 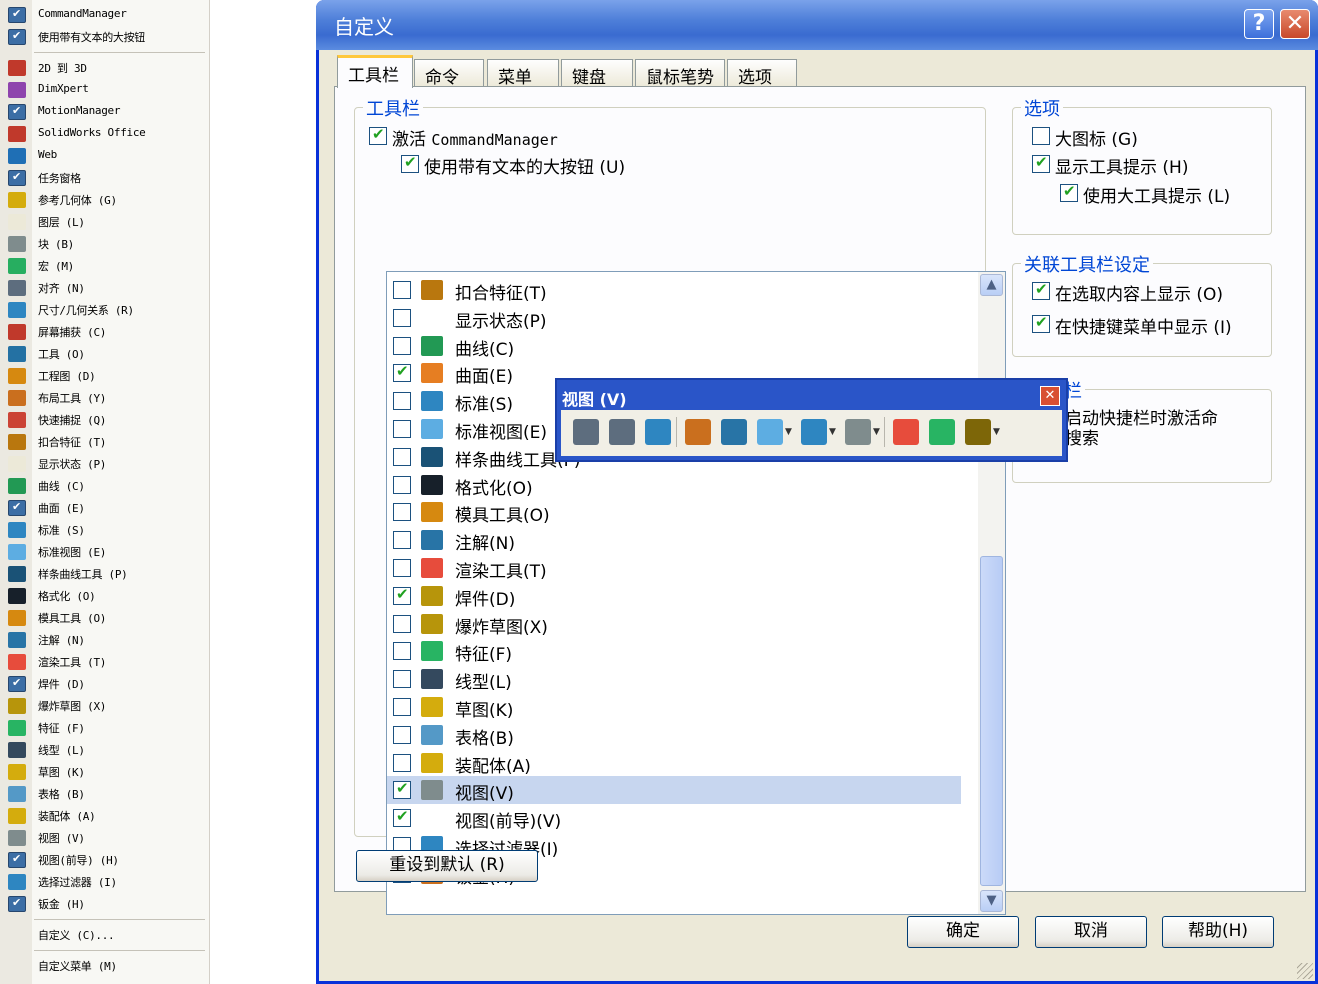 I want to click on menu-item: 钣金 (H), so click(x=105, y=904).